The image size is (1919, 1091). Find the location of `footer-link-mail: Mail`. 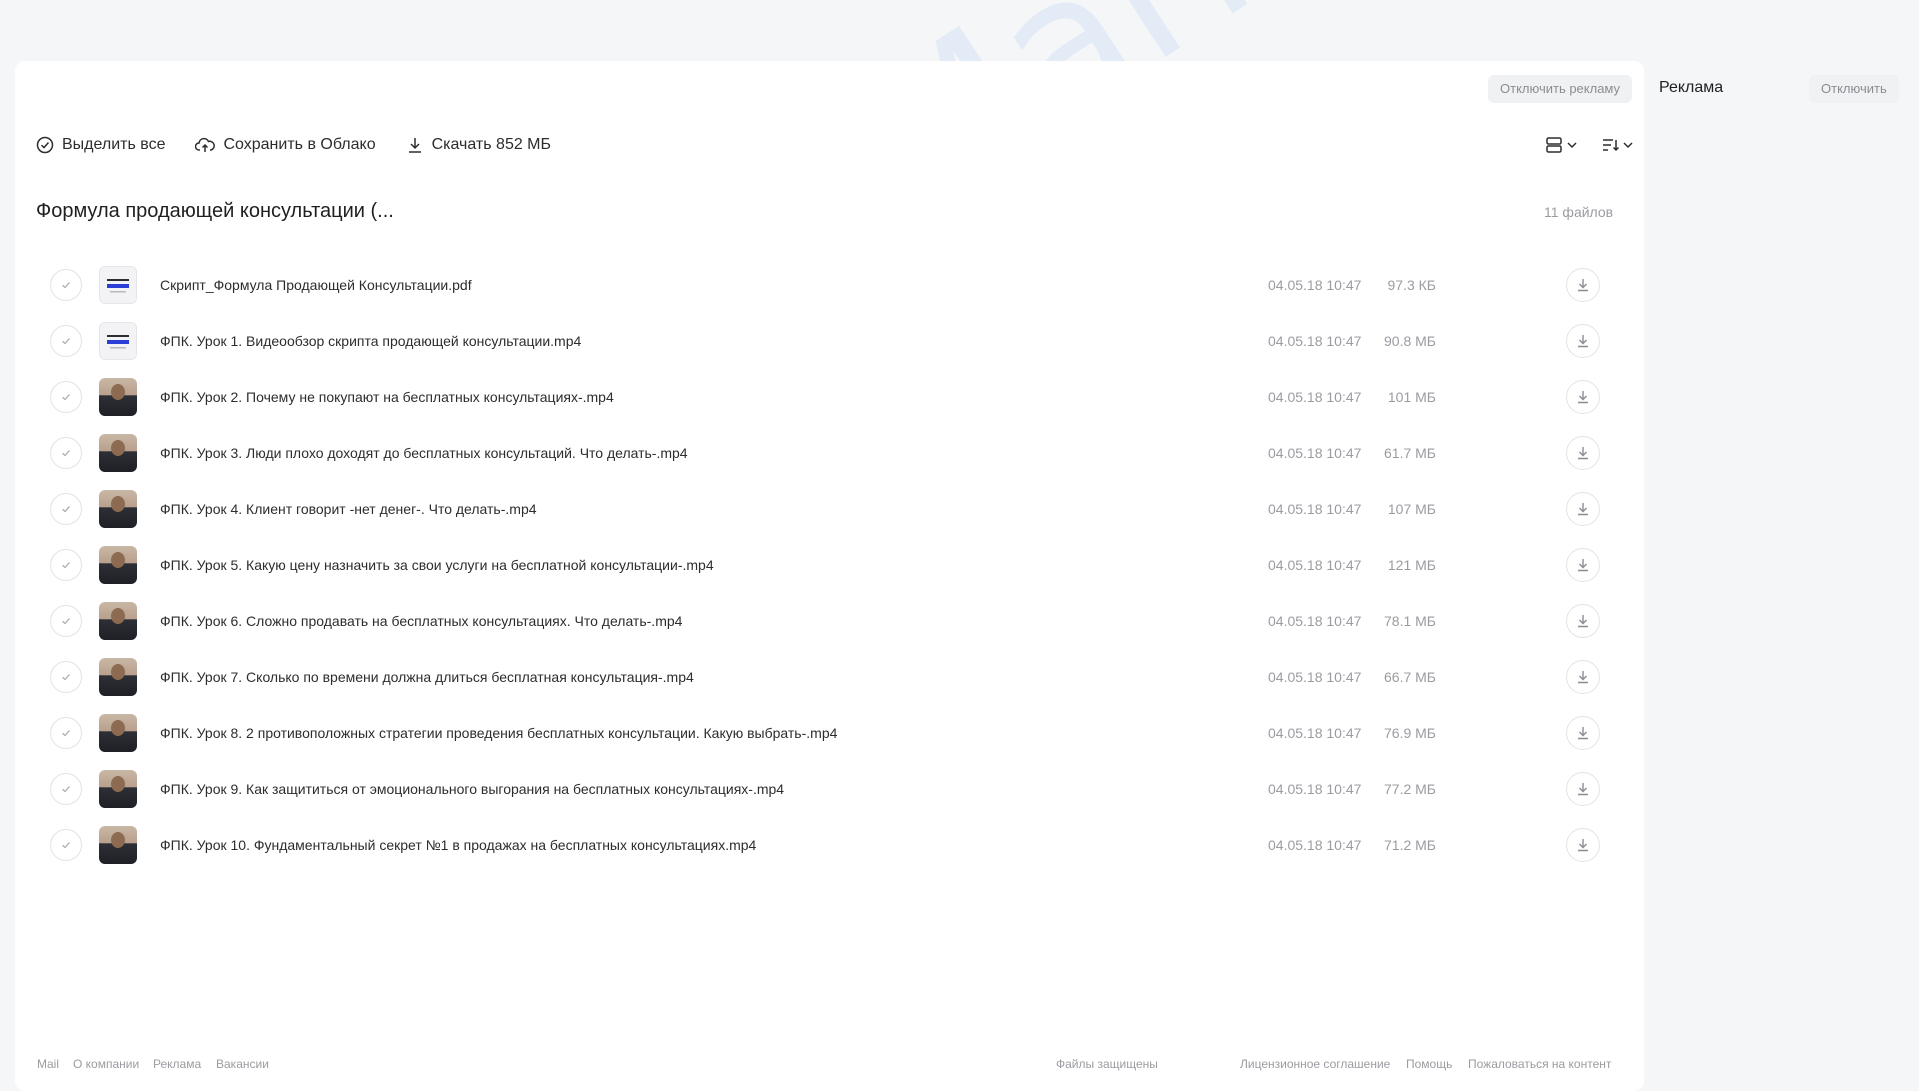

footer-link-mail: Mail is located at coordinates (48, 1064).